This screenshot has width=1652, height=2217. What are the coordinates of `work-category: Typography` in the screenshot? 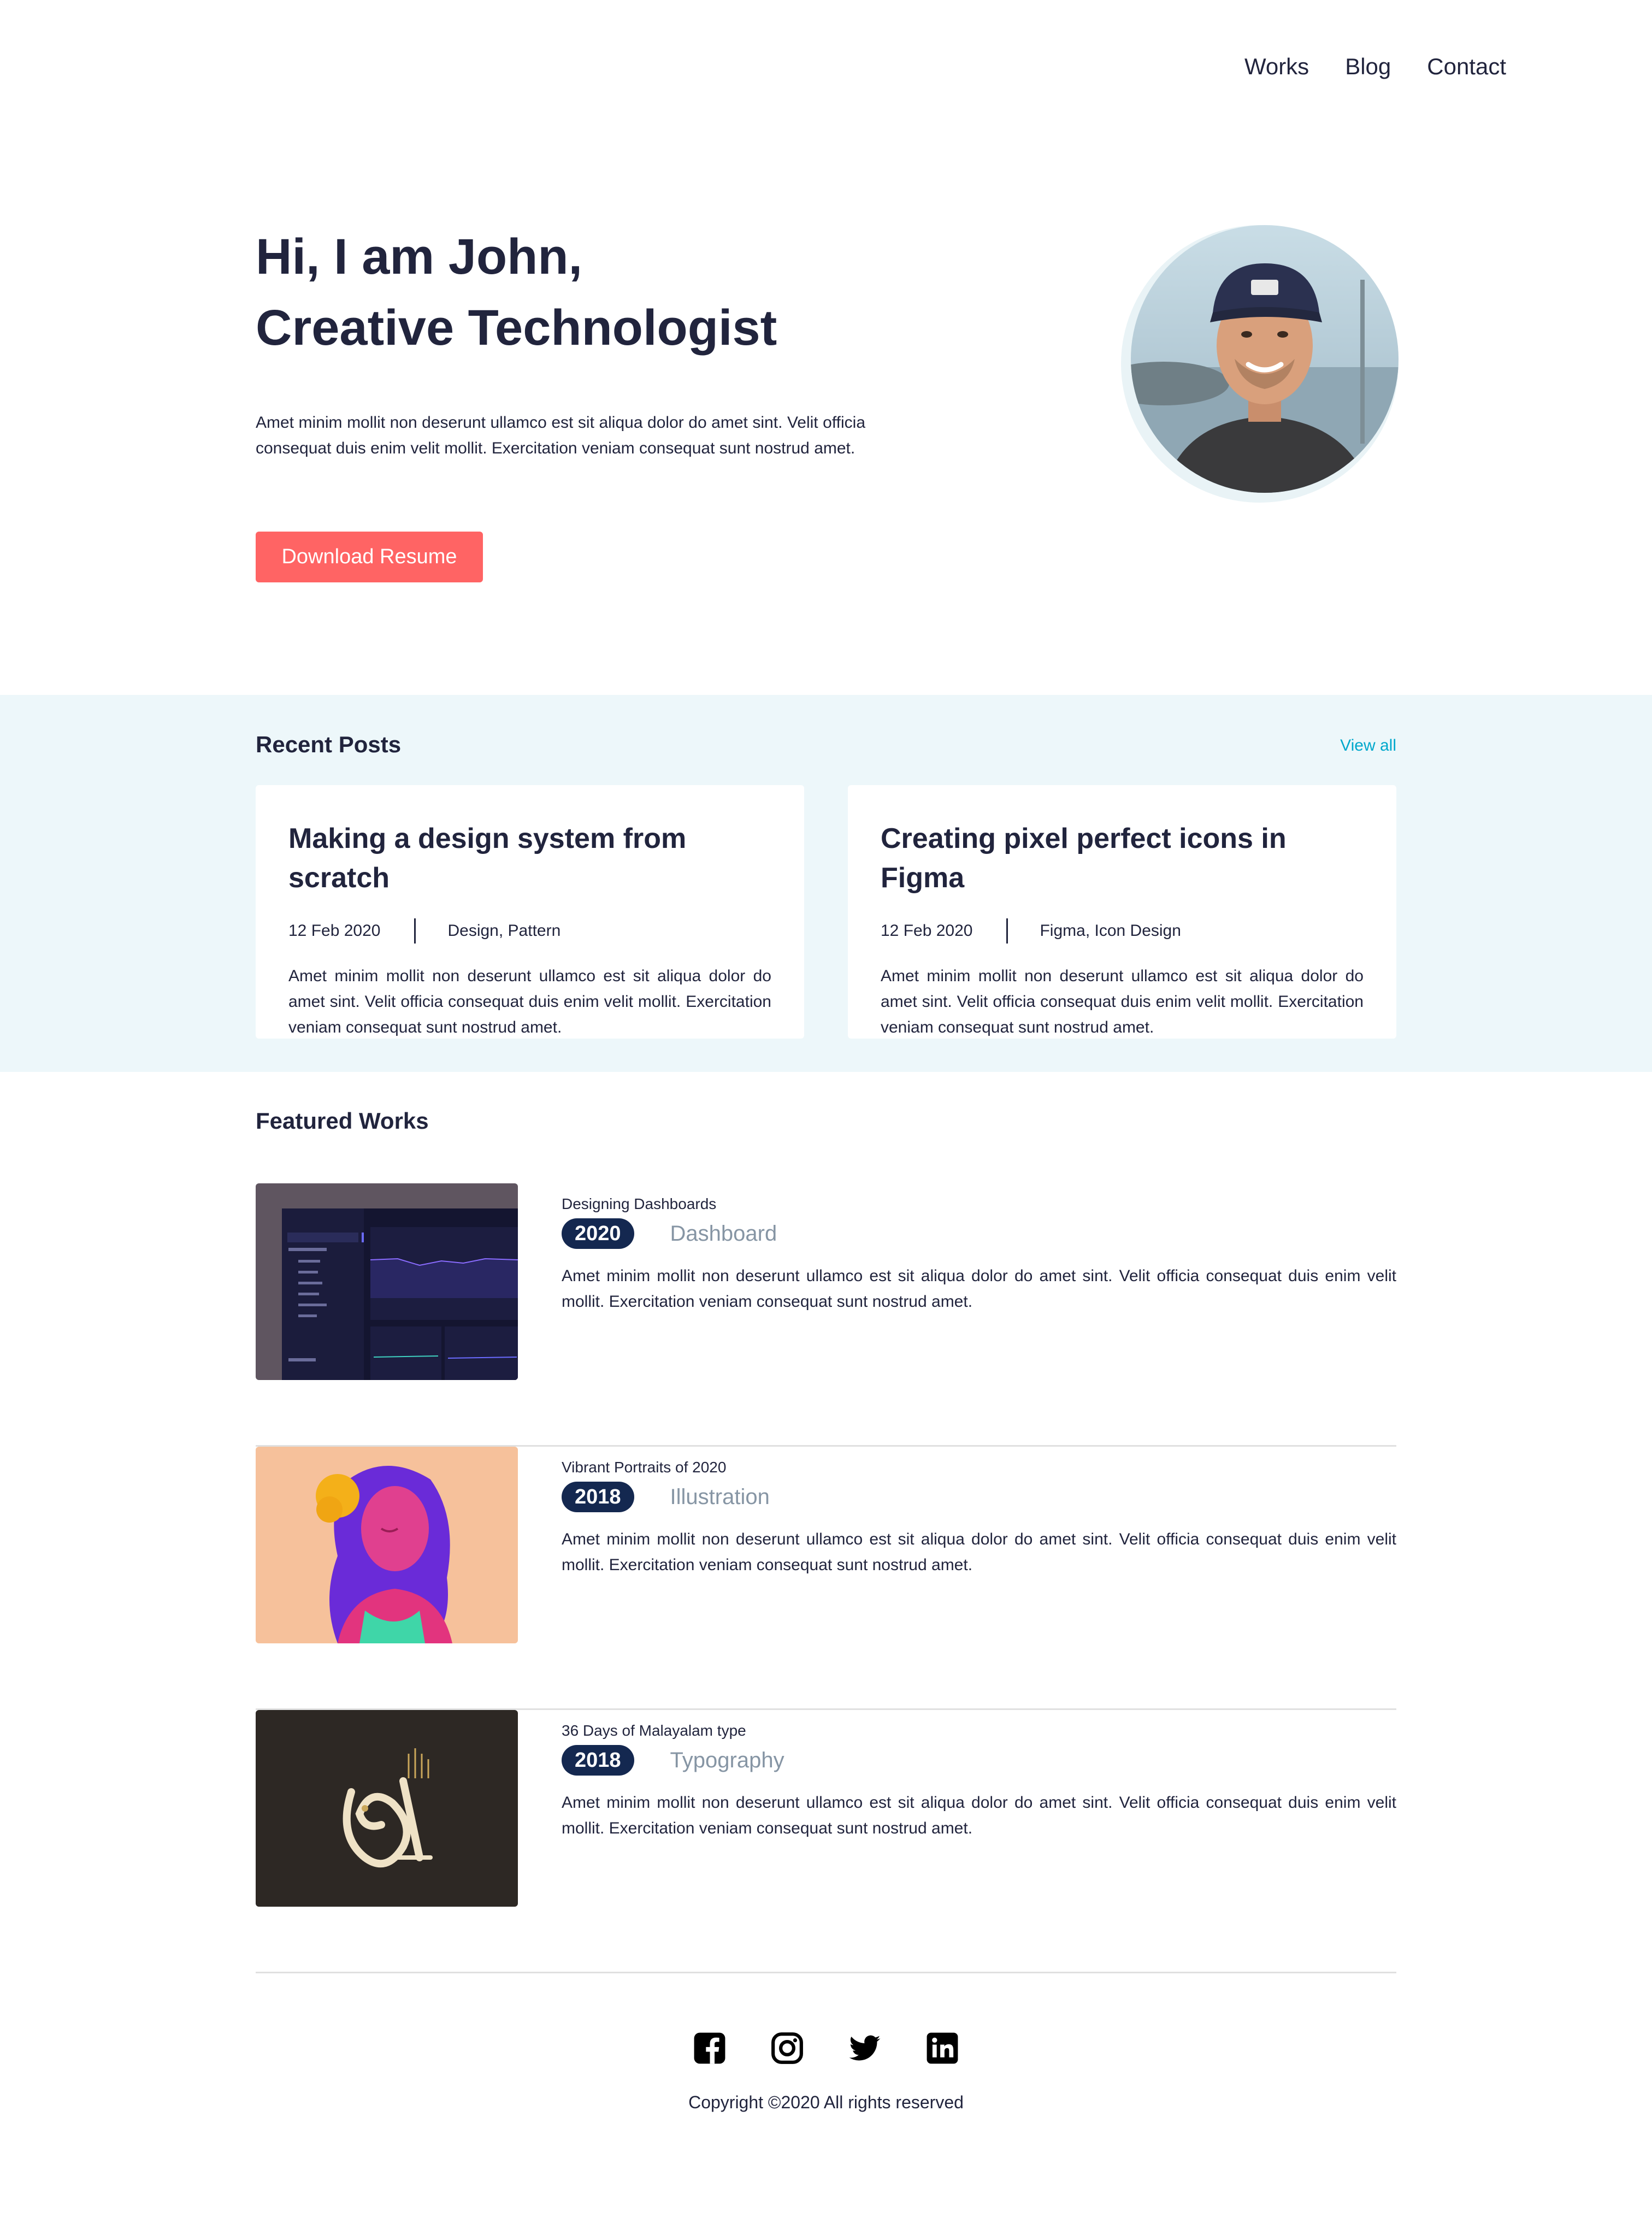 It's located at (727, 1760).